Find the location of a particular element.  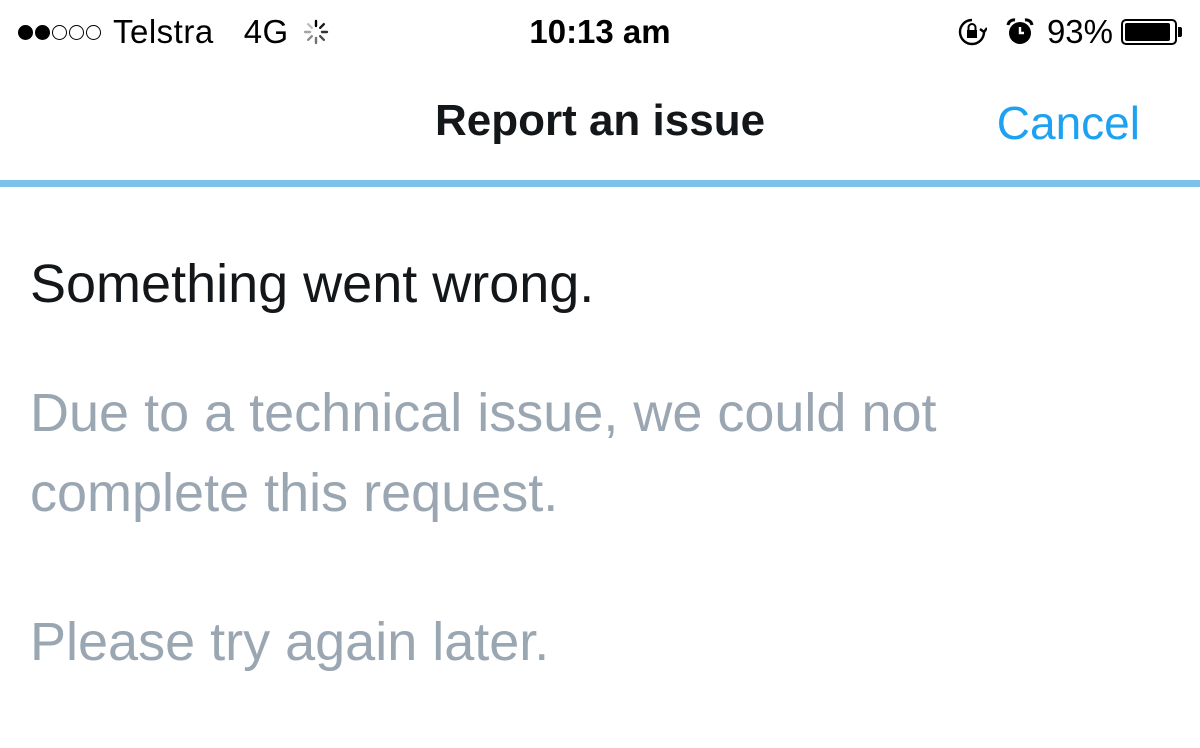

rotation-lock-icon is located at coordinates (972, 32).